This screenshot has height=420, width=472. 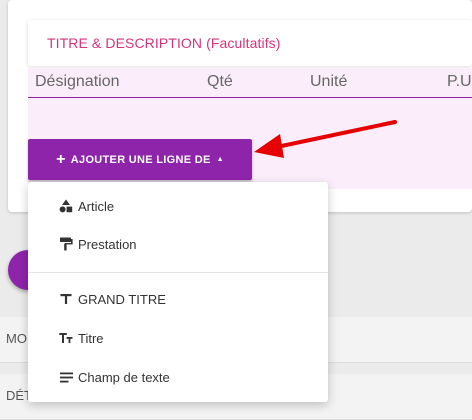 What do you see at coordinates (96, 206) in the screenshot?
I see `menu-item-article-label: Article` at bounding box center [96, 206].